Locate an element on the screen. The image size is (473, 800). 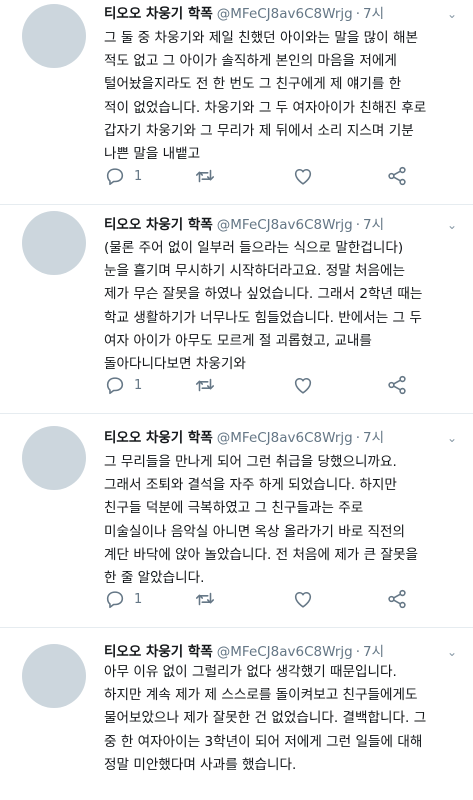
tweet-text-line: 그 무리들을 만나게 되어 그런 취급을 당했으니까요. is located at coordinates (250, 462).